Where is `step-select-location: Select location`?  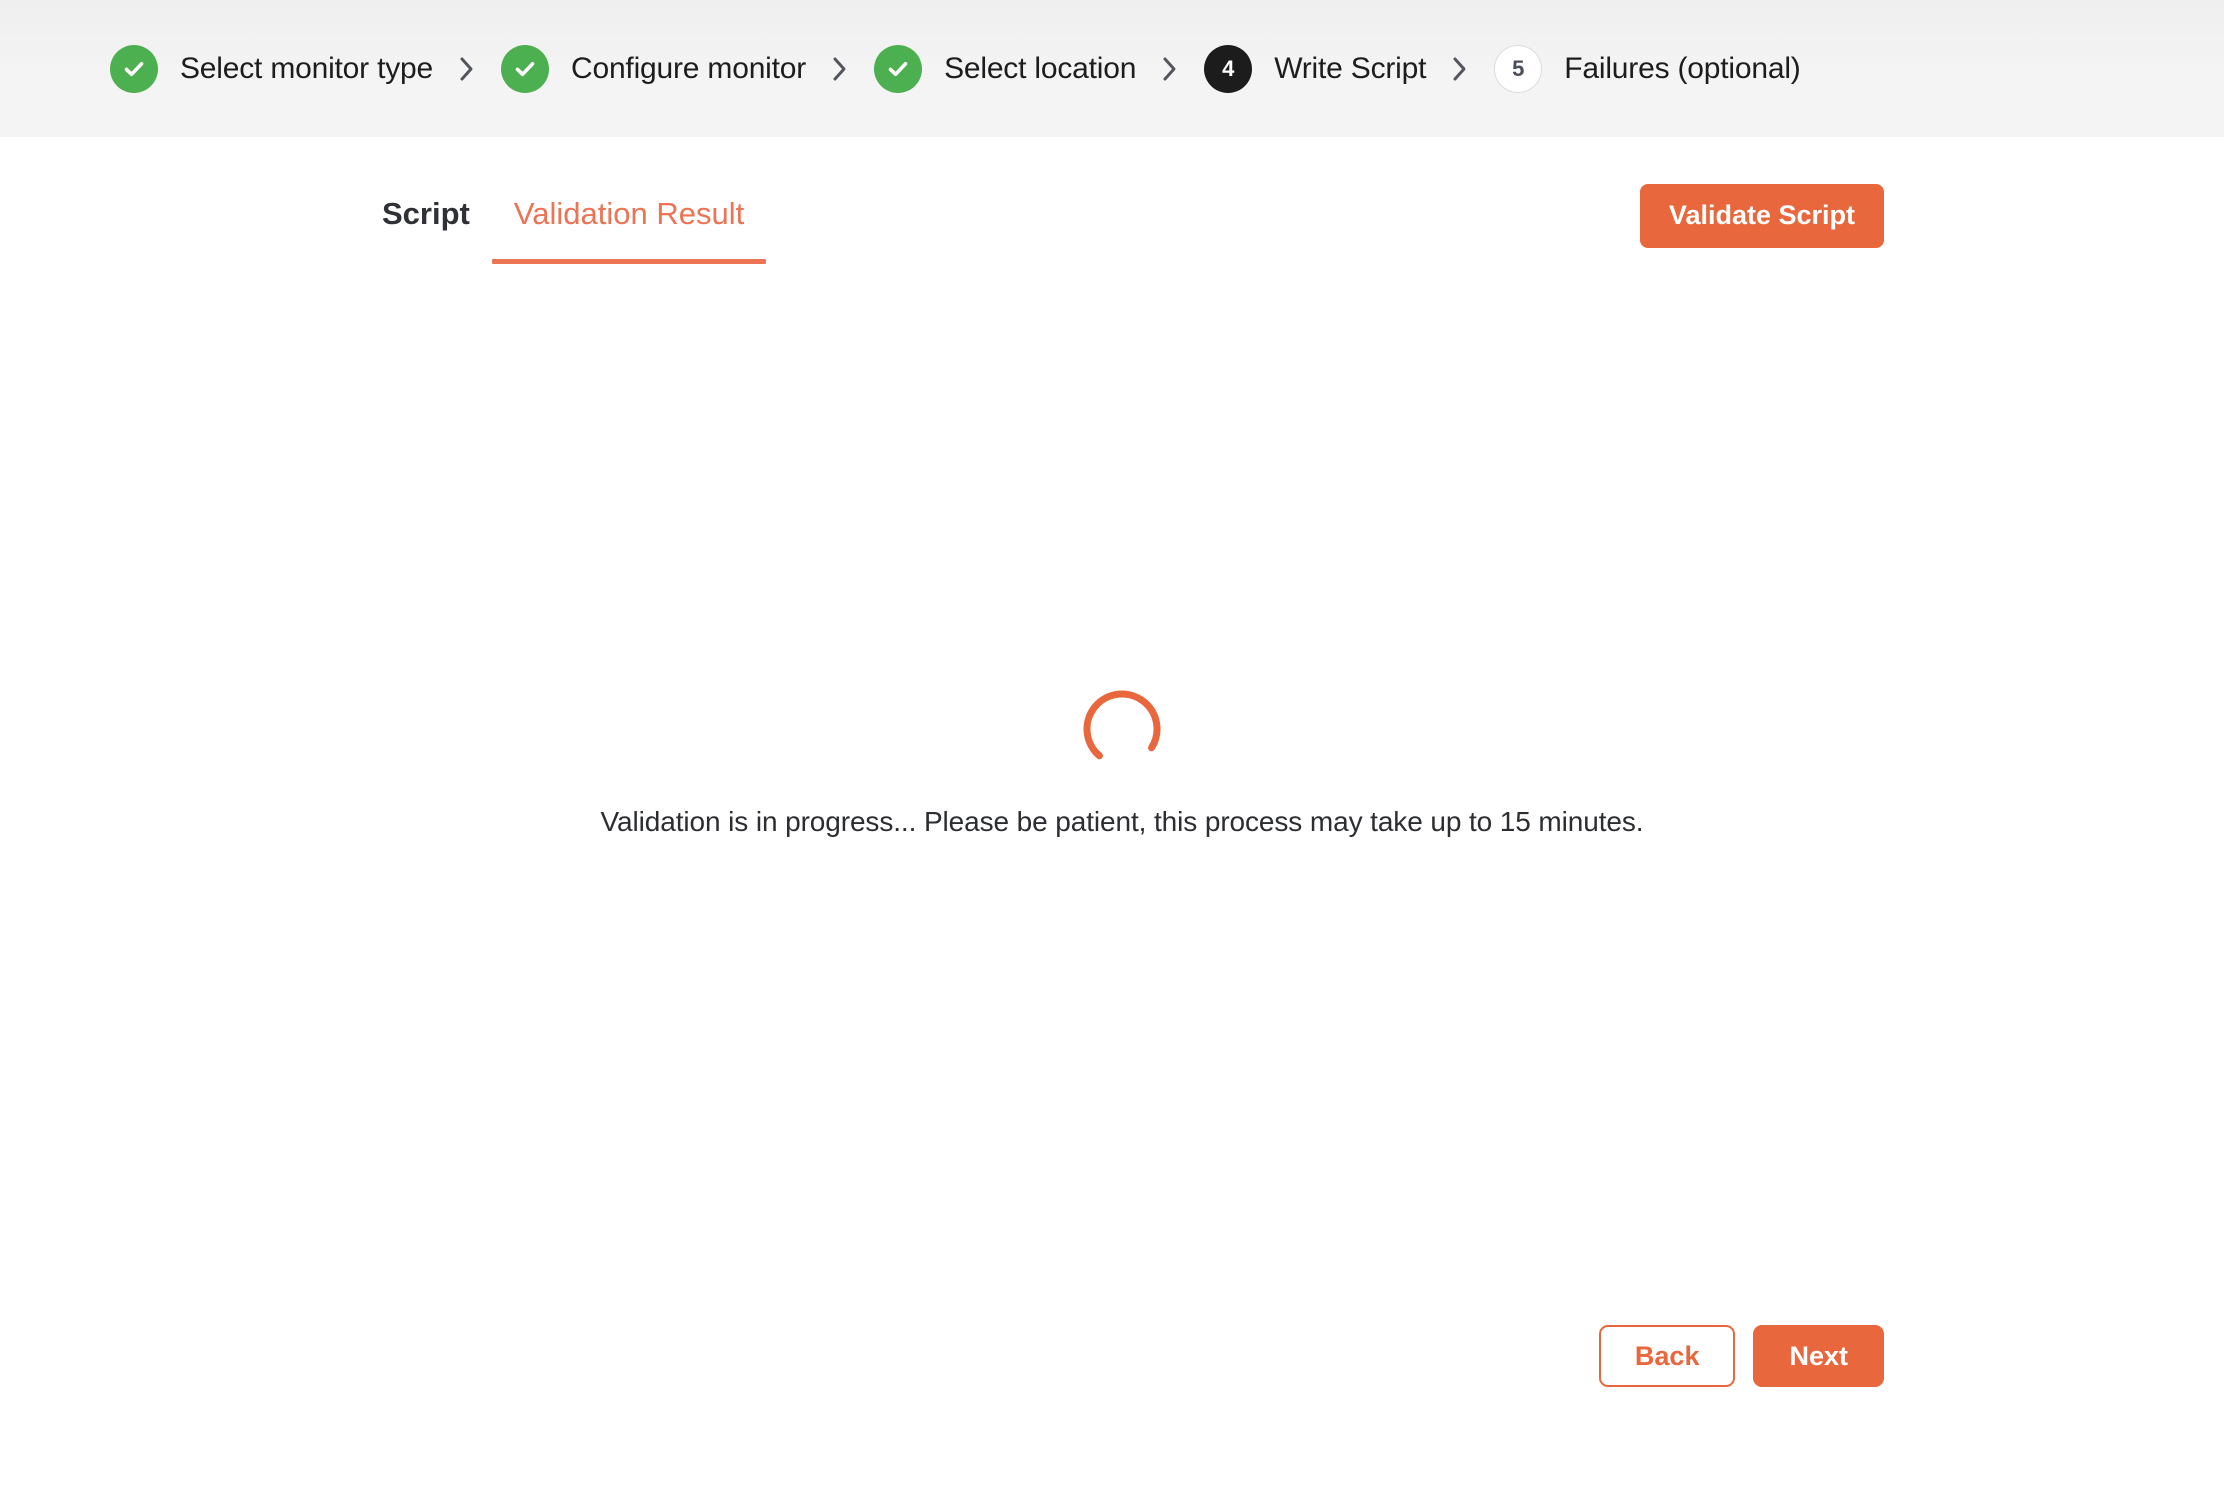 step-select-location: Select location is located at coordinates (1005, 68).